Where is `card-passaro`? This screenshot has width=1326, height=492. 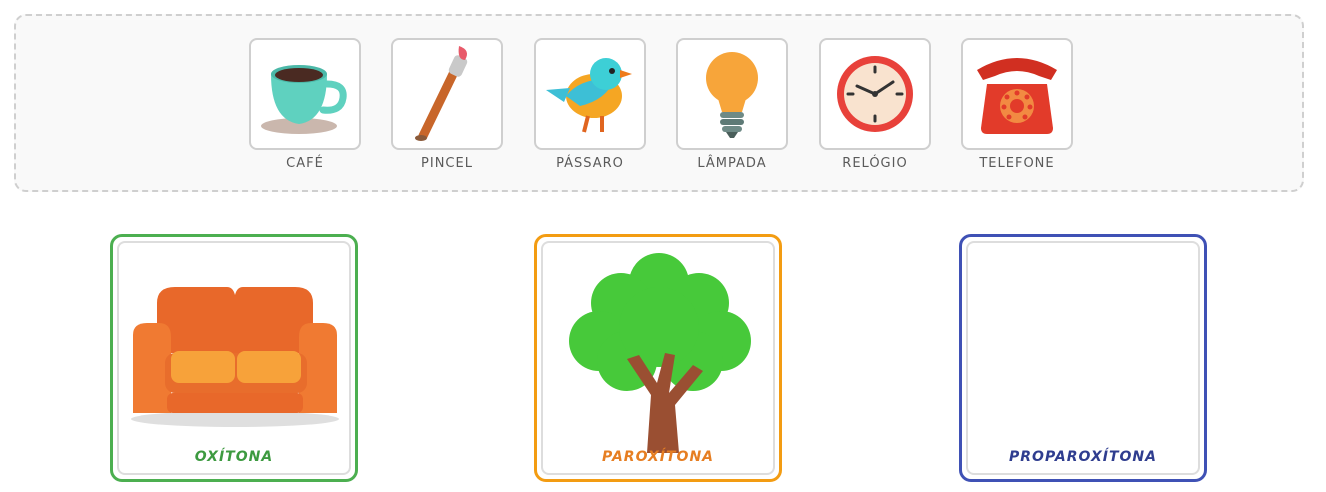
card-passaro is located at coordinates (590, 94).